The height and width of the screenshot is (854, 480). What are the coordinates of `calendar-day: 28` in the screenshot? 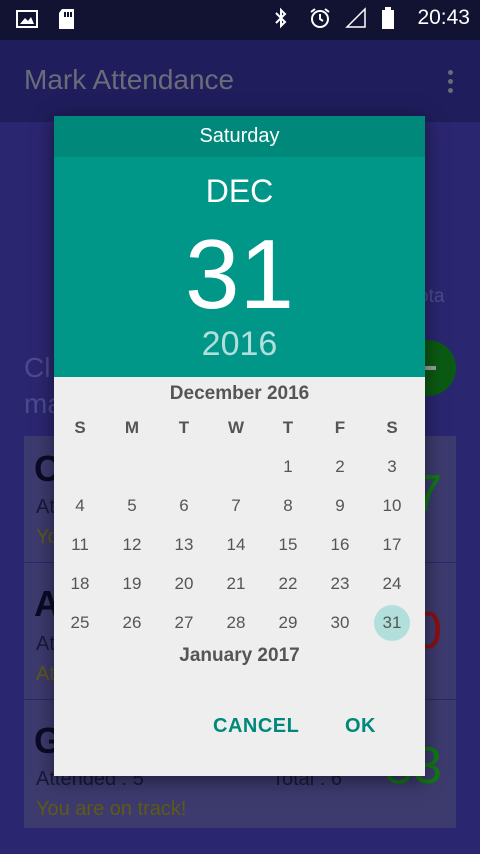 It's located at (236, 623).